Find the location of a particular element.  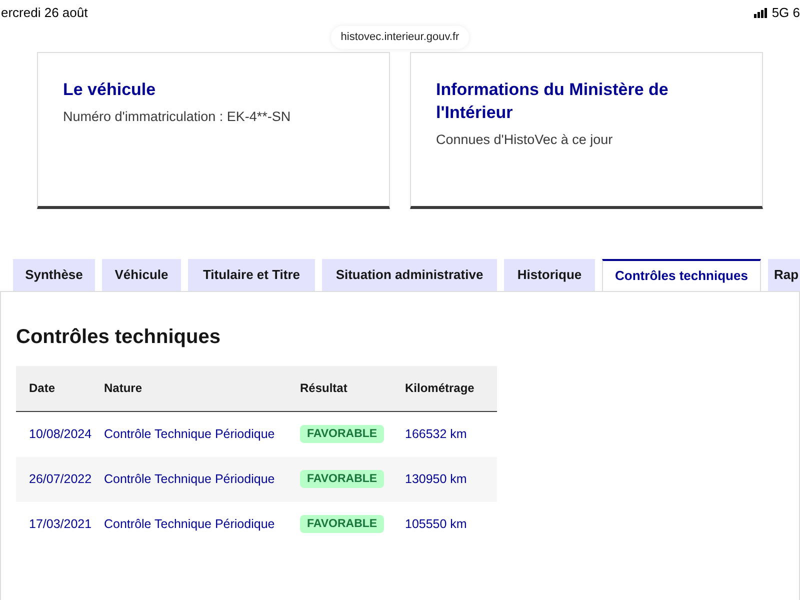

tab: Synthèse is located at coordinates (54, 274).